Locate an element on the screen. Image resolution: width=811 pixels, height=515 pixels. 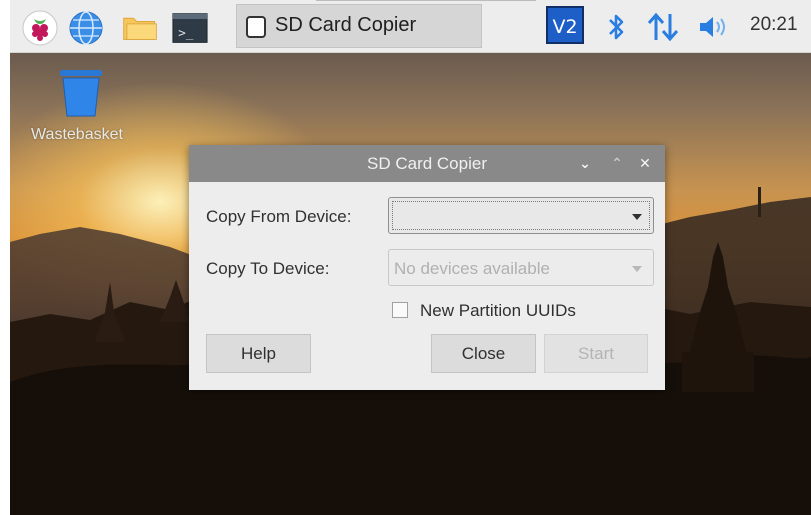
dialog-title: SD Card Copier is located at coordinates (427, 163).